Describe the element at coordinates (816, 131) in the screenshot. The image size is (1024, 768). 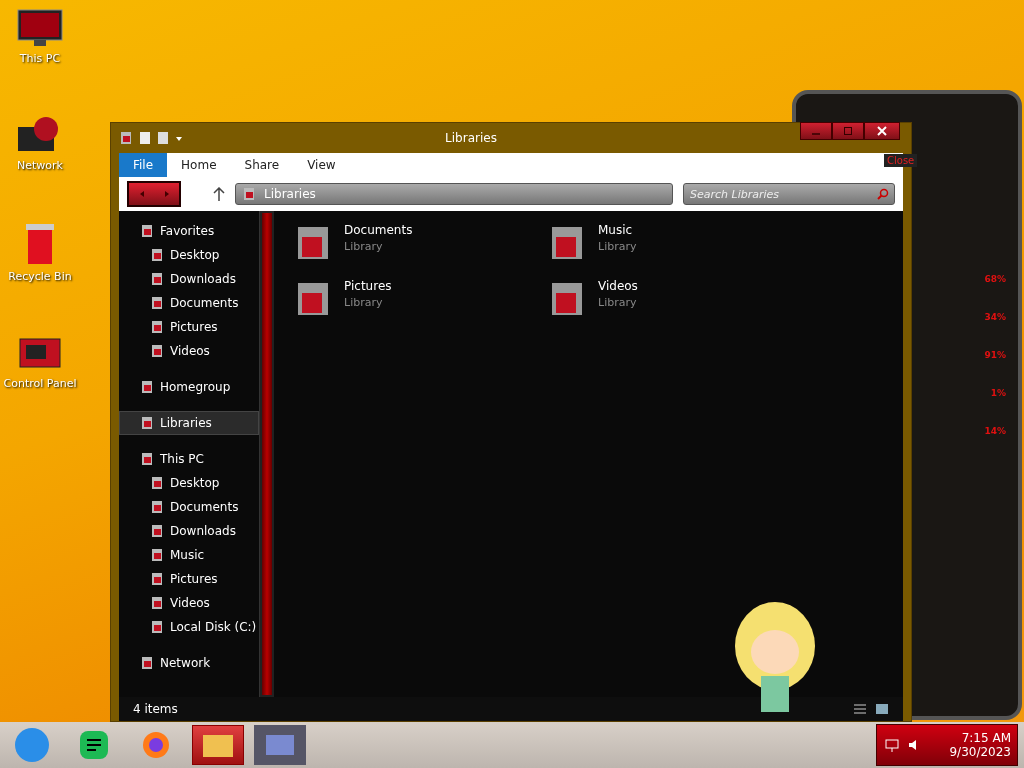
I see `minimize-button` at that location.